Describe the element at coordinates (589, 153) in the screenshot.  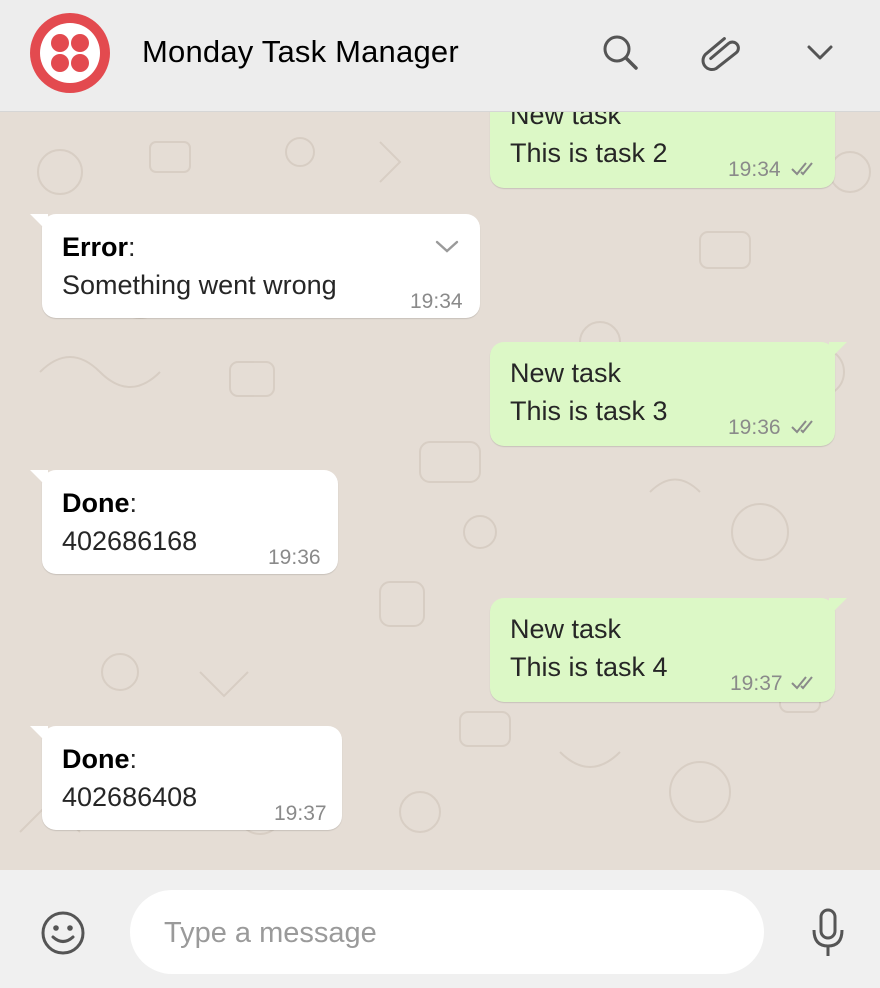
I see `message-text: This is task 2` at that location.